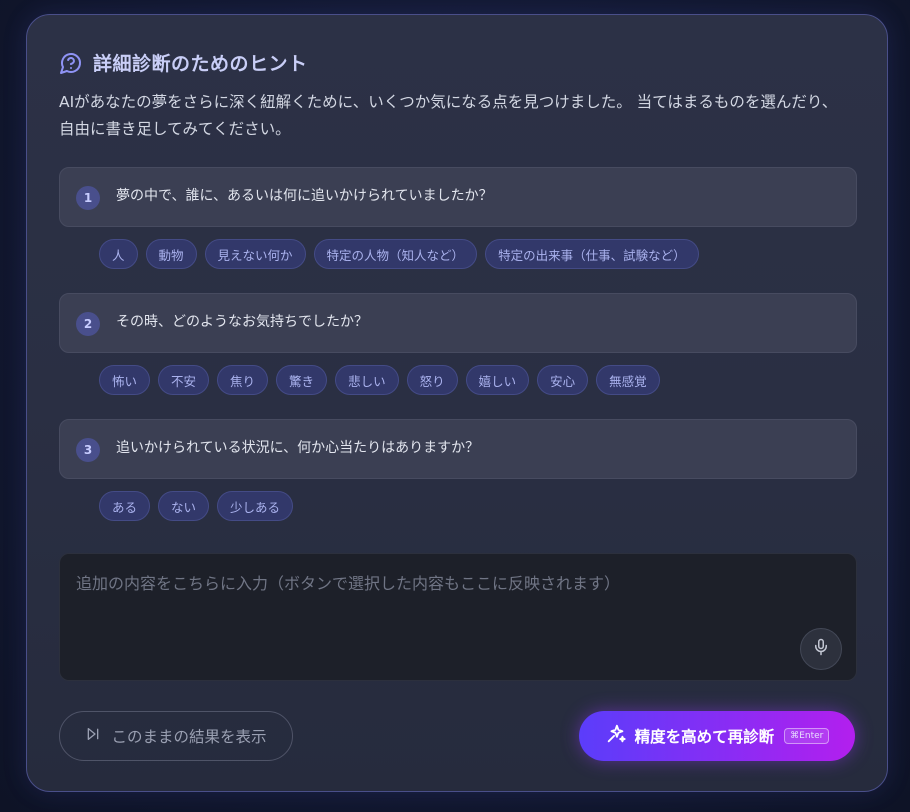 The width and height of the screenshot is (910, 812). I want to click on question-1: 1 夢の中で、誰に、あるいは何に追いかけられていましたか？, so click(458, 197).